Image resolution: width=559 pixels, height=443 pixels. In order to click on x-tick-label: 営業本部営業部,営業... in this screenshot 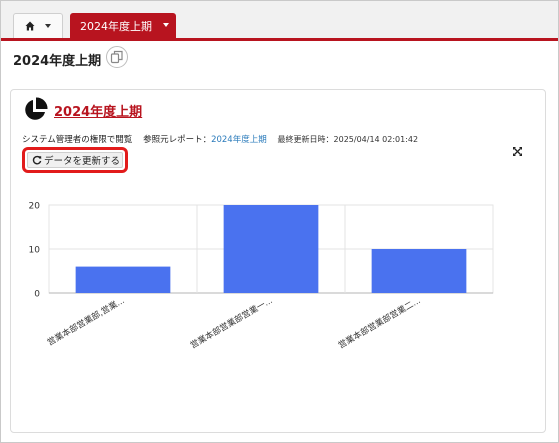, I will do `click(85, 321)`.